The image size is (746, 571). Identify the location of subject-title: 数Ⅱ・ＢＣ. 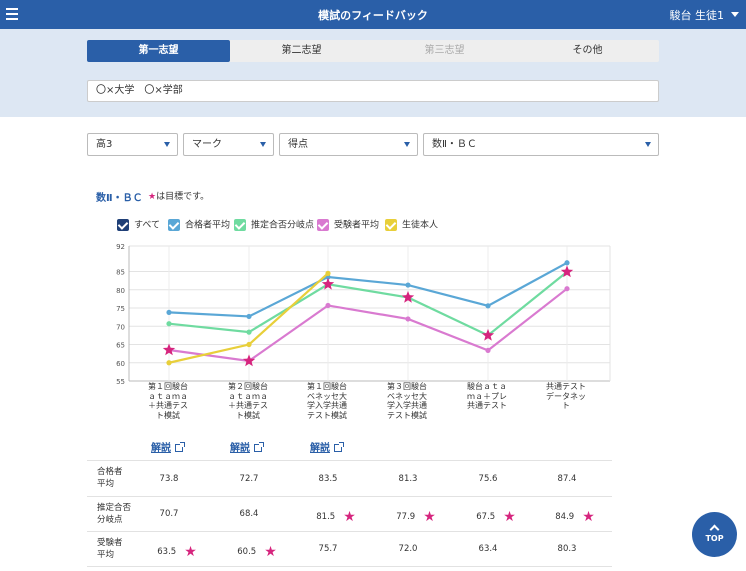
(119, 198).